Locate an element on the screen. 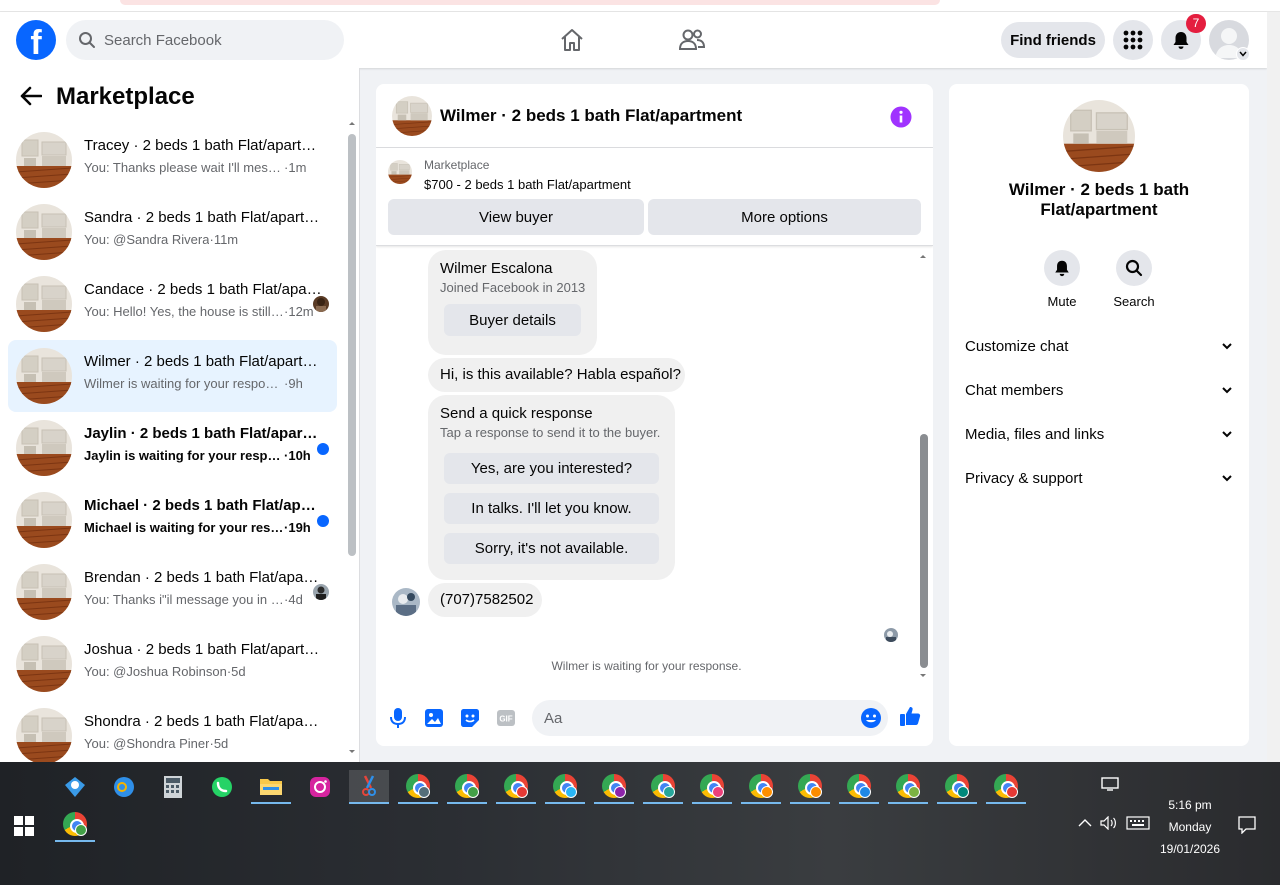 This screenshot has width=1280, height=885. view-buyer-button: View buyer is located at coordinates (516, 217).